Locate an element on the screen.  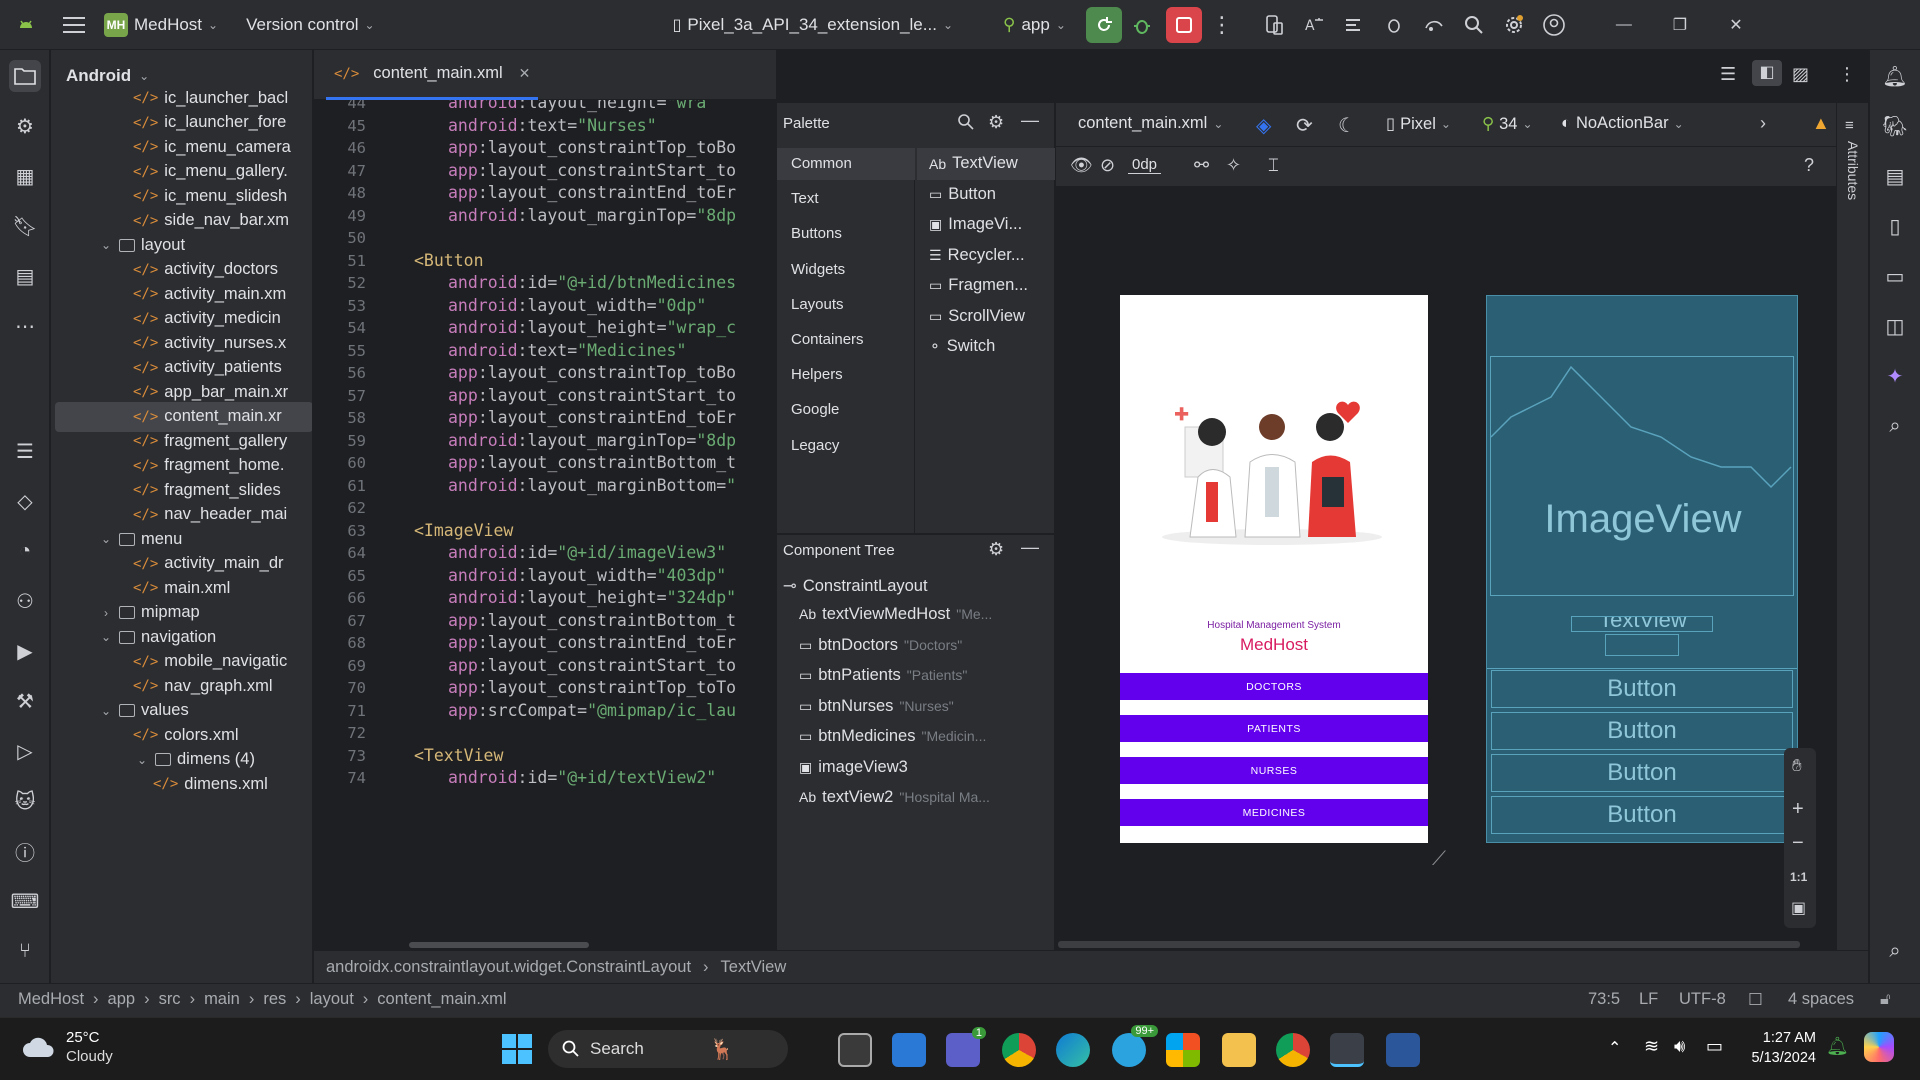
code-line: android:layout_height="324dp" is located at coordinates (592, 597).